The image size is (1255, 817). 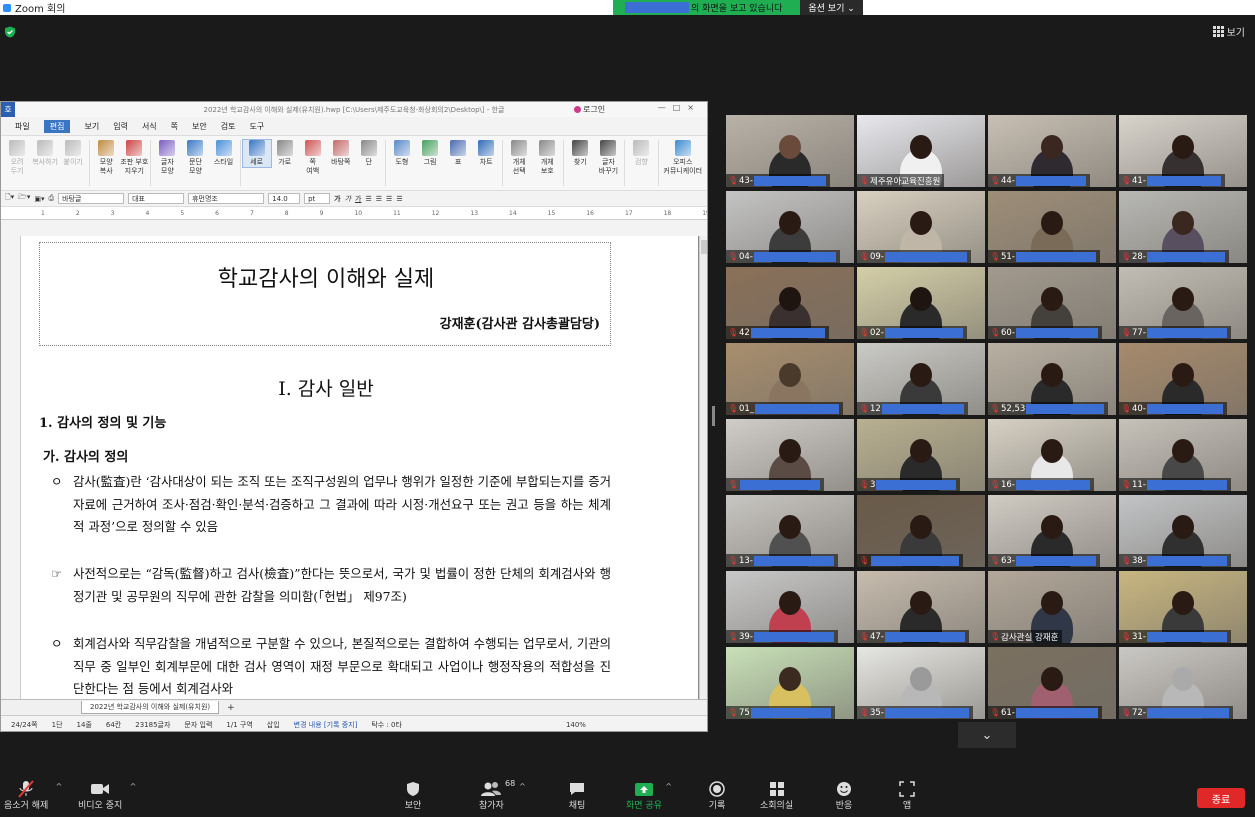 I want to click on font-size-input: 14.0, so click(x=284, y=198).